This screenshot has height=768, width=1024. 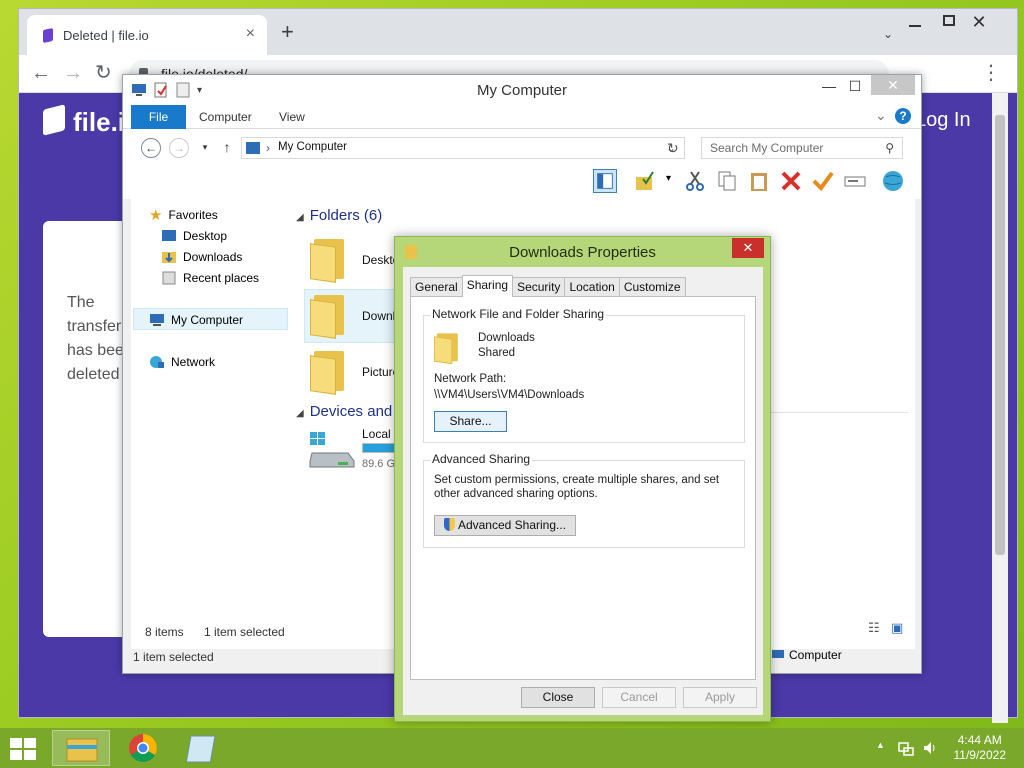 I want to click on help-icon: ?, so click(x=903, y=116).